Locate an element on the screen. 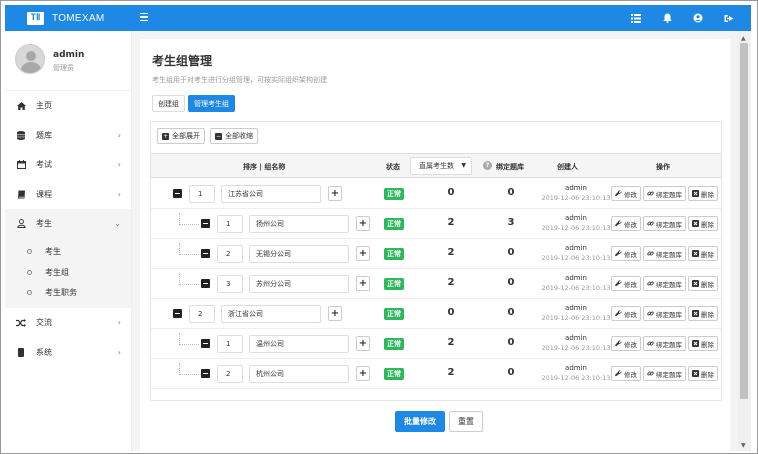  scroll-up-icon: ▲ is located at coordinates (743, 38).